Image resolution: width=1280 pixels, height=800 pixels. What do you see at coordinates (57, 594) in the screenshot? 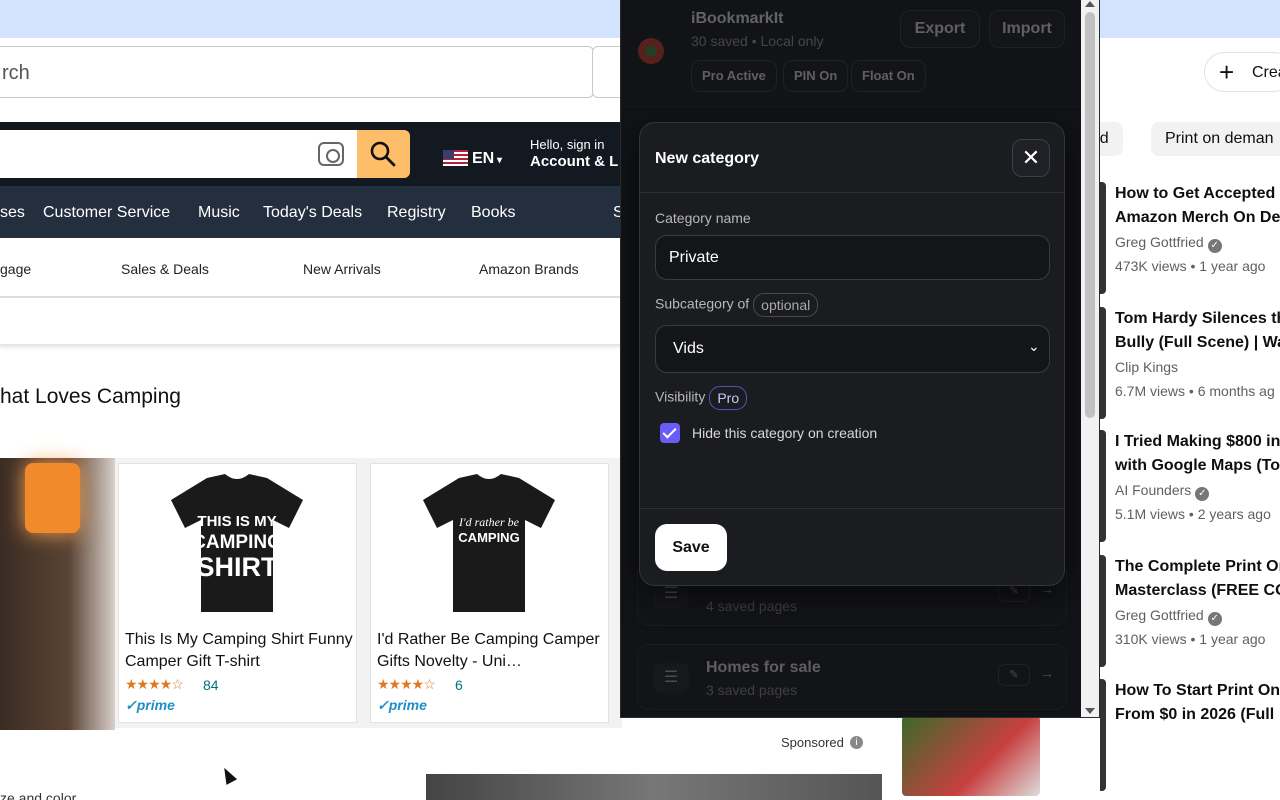
I see `product-image-blurred` at bounding box center [57, 594].